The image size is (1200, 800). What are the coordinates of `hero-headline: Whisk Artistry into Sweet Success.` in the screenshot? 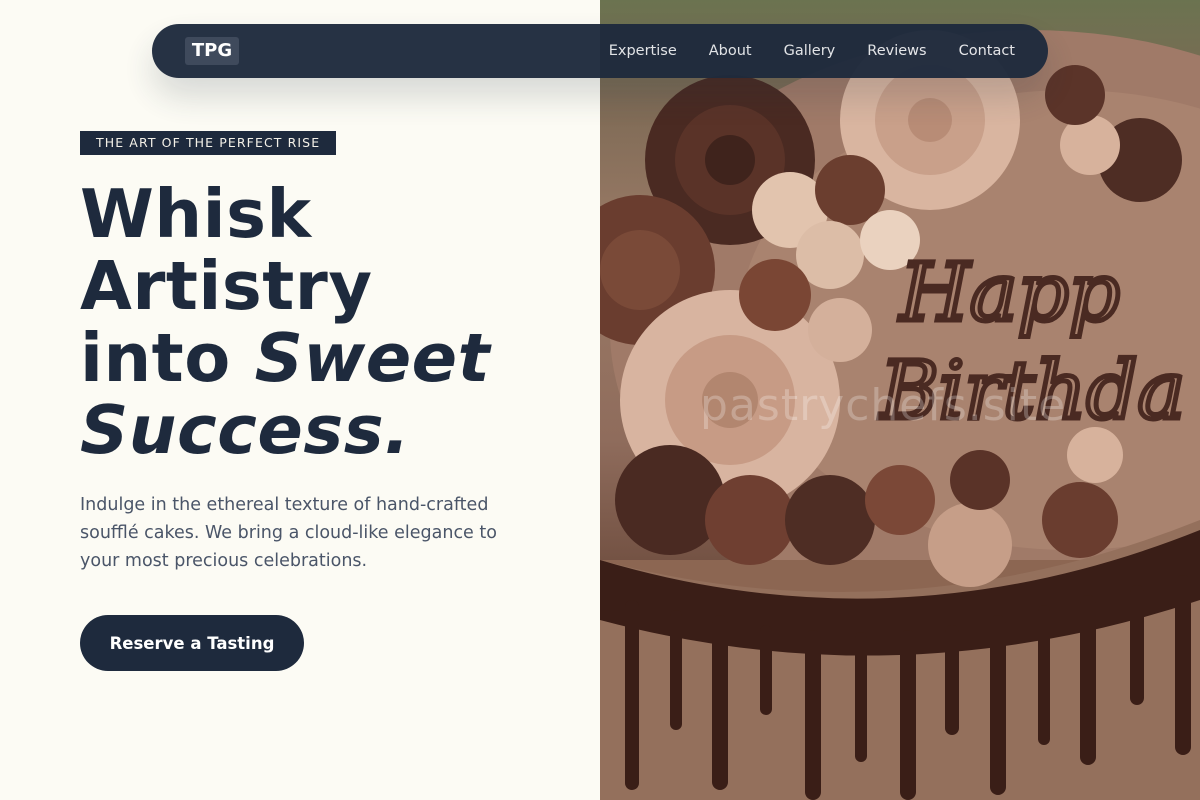 It's located at (285, 322).